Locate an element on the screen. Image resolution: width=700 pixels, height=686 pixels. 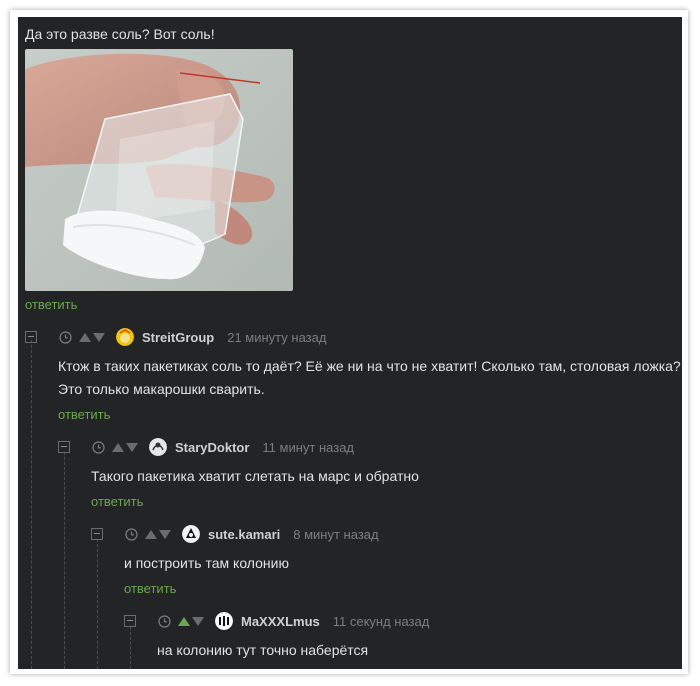
comment-header: StreitGroup 21 минуту назад is located at coordinates (175, 337).